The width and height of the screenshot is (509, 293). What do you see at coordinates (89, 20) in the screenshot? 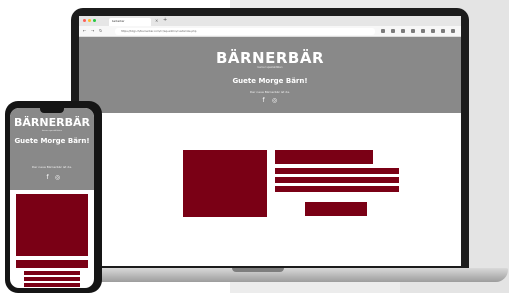
I see `window-minimize-dot` at bounding box center [89, 20].